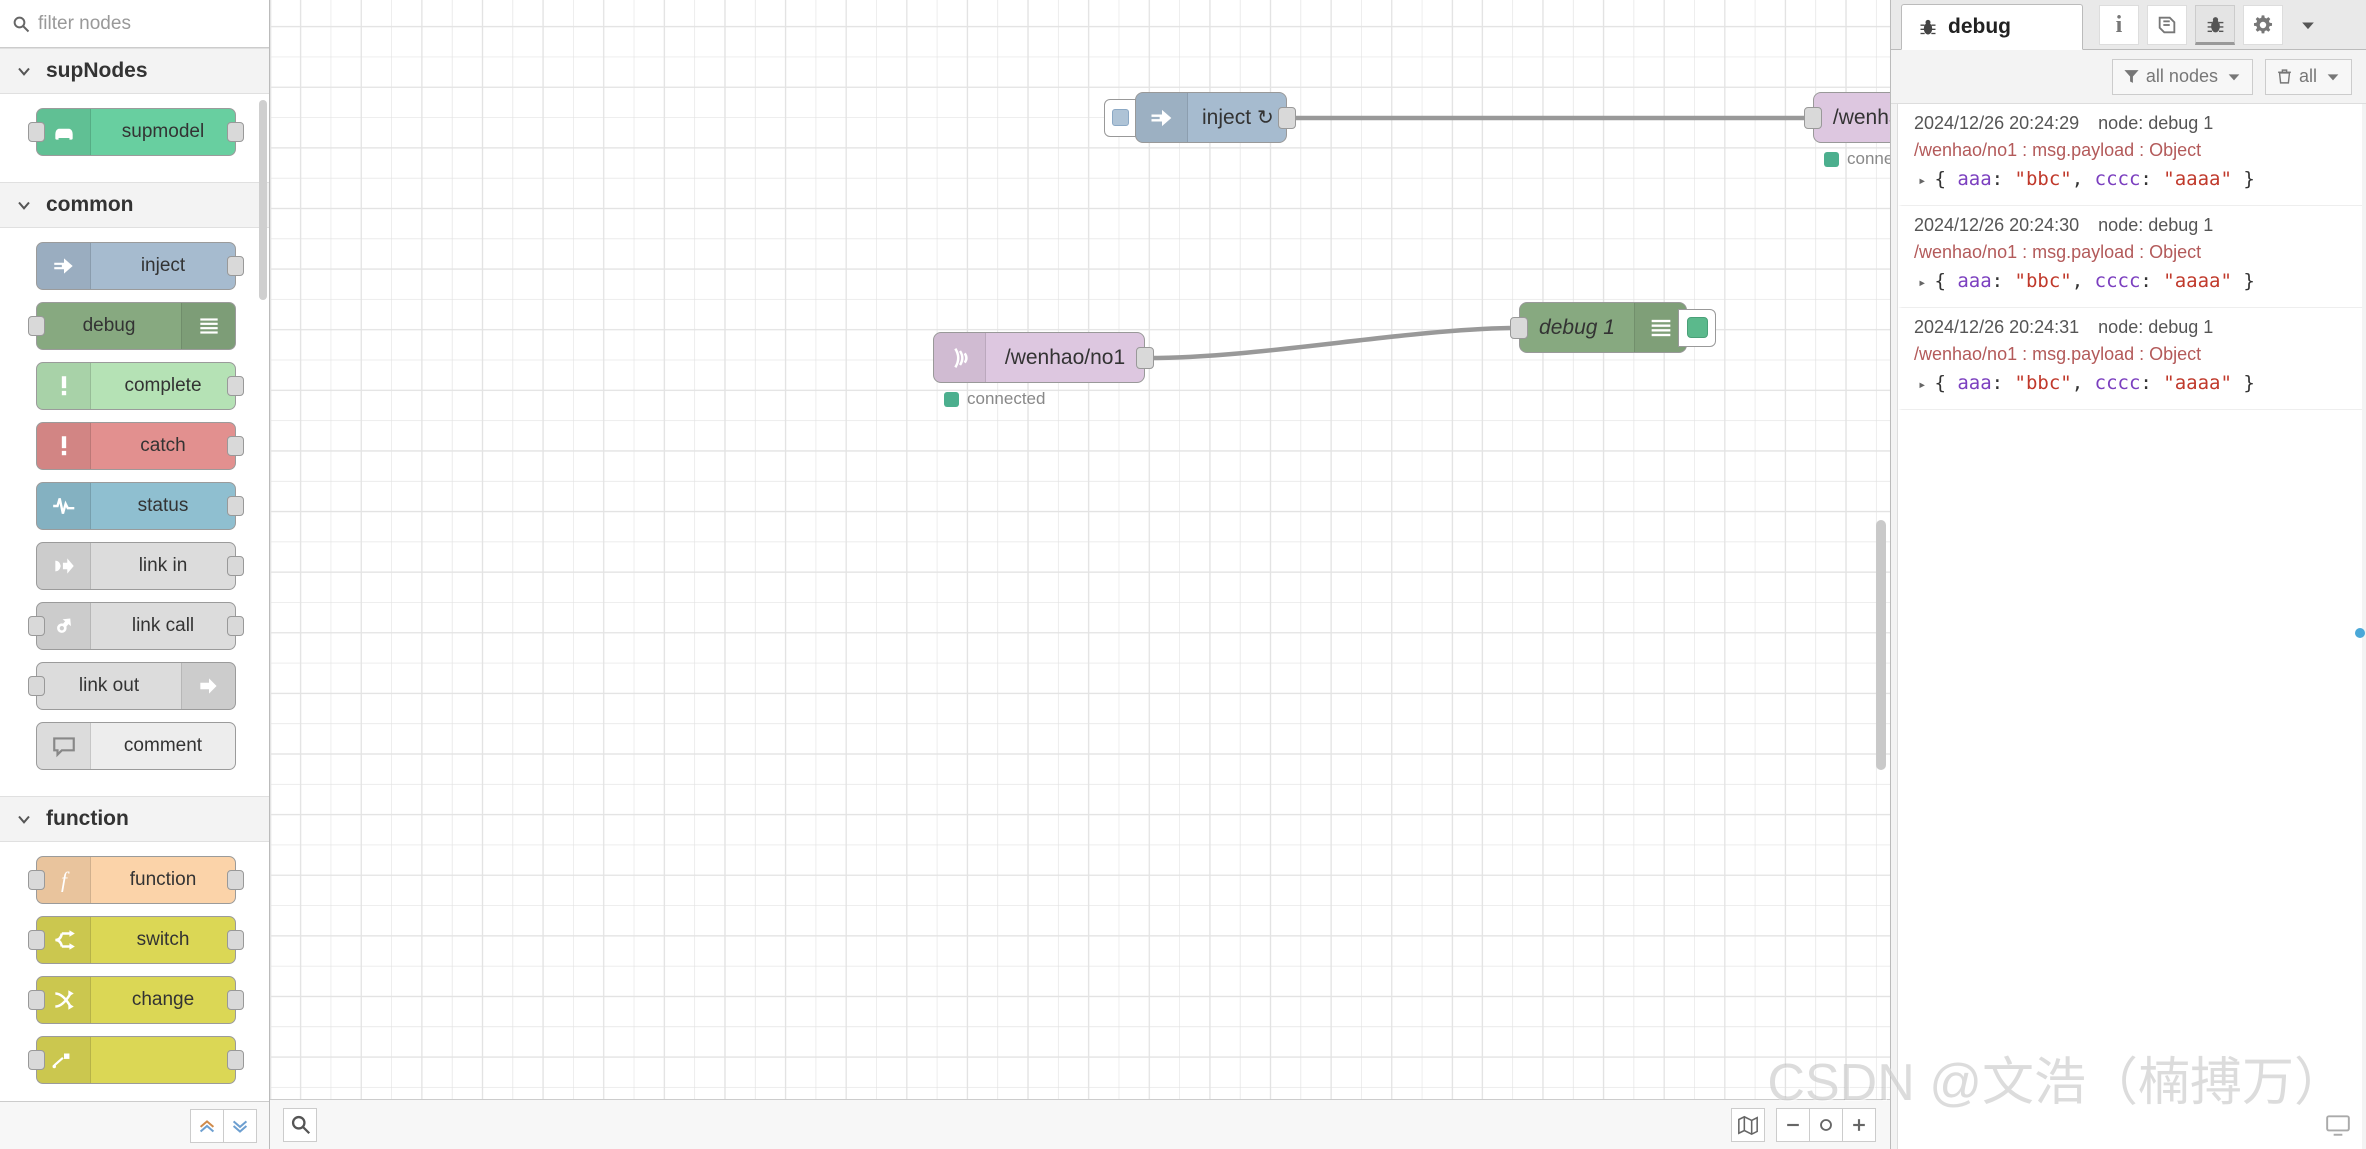 Image resolution: width=2366 pixels, height=1149 pixels. Describe the element at coordinates (1043, 370) in the screenshot. I see `flow-node-websocket-in-node: /wenhao/no1 connected` at that location.